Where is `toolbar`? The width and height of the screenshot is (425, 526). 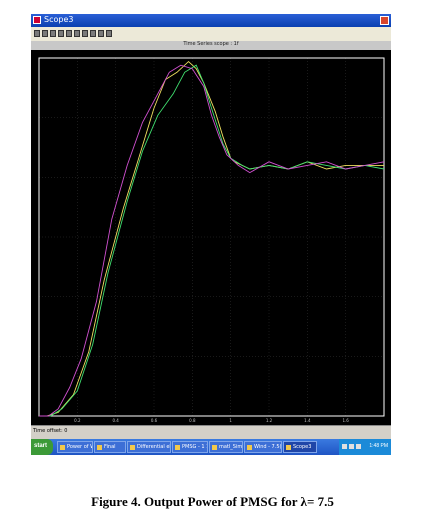 toolbar is located at coordinates (211, 34).